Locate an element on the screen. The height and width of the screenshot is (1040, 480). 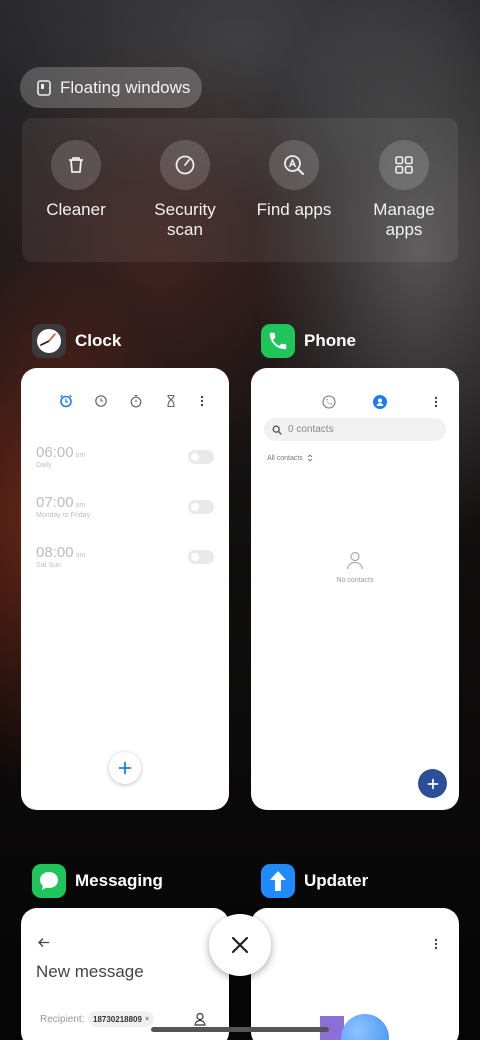
security-scan-icon is located at coordinates (185, 165).